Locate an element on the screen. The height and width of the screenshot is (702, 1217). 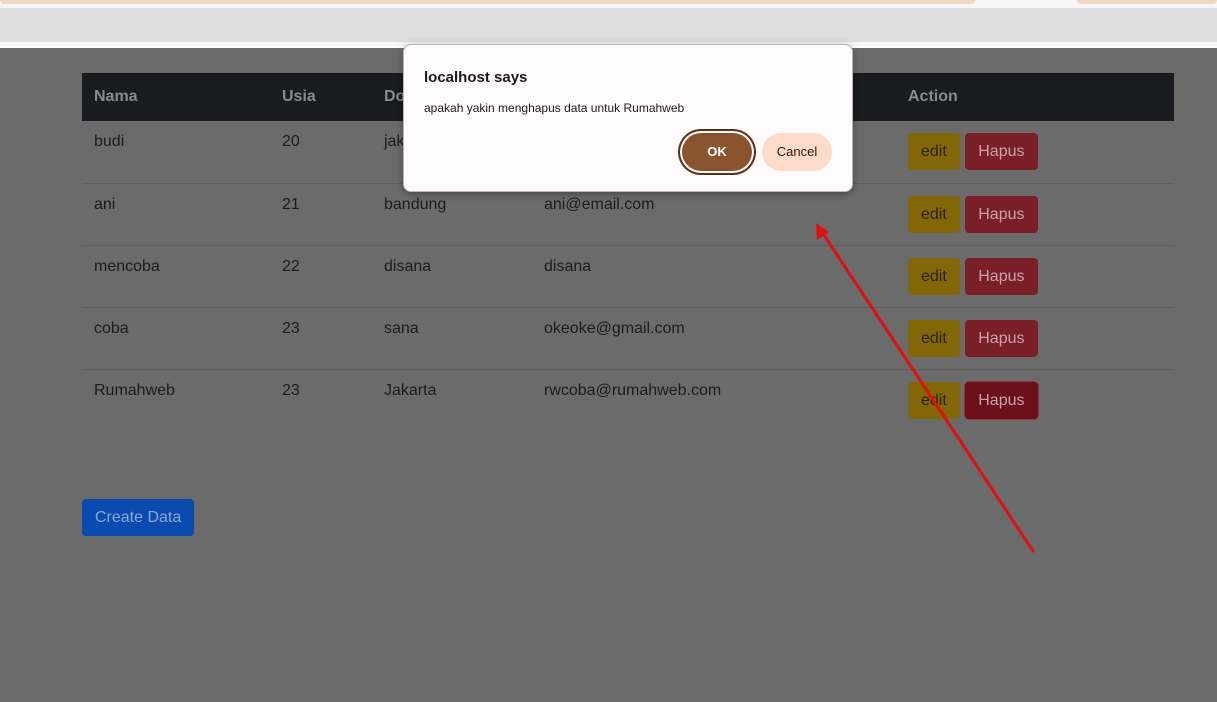
column-header: Usia is located at coordinates (321, 97).